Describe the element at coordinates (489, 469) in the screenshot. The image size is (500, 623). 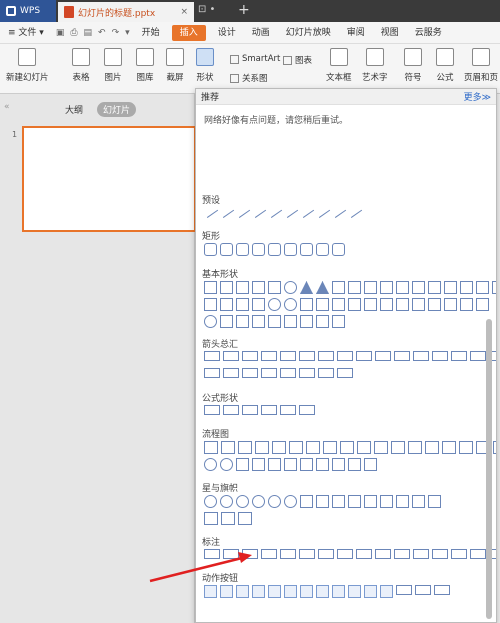
I see `panel-scrollbar` at that location.